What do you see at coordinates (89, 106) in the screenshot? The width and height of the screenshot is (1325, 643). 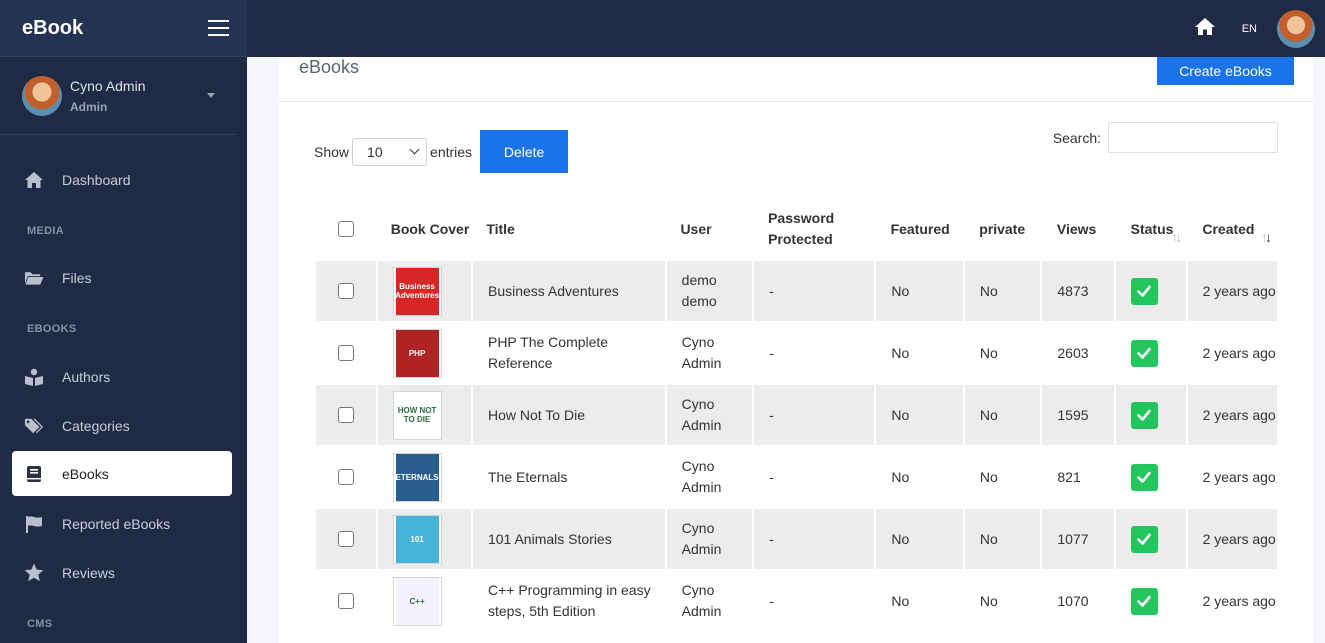 I see `user-role: Admin` at bounding box center [89, 106].